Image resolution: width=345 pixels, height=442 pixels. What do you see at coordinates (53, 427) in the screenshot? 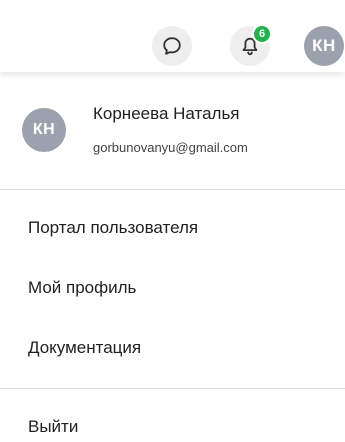
I see `menu-item-logout: Выйти` at bounding box center [53, 427].